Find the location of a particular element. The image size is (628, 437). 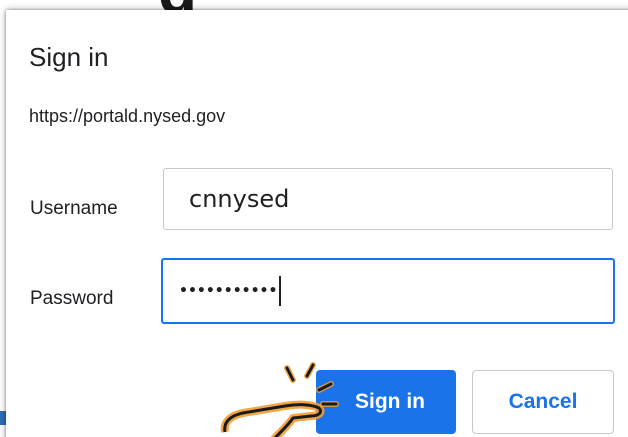

dialog-title: Sign in is located at coordinates (69, 57).